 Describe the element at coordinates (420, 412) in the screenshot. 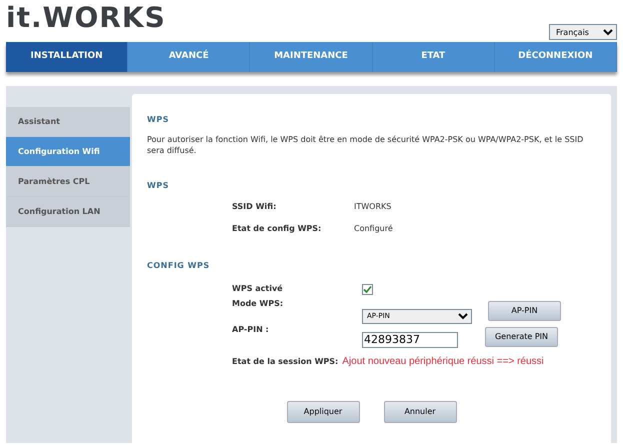

I see `action-button: Annuler` at that location.